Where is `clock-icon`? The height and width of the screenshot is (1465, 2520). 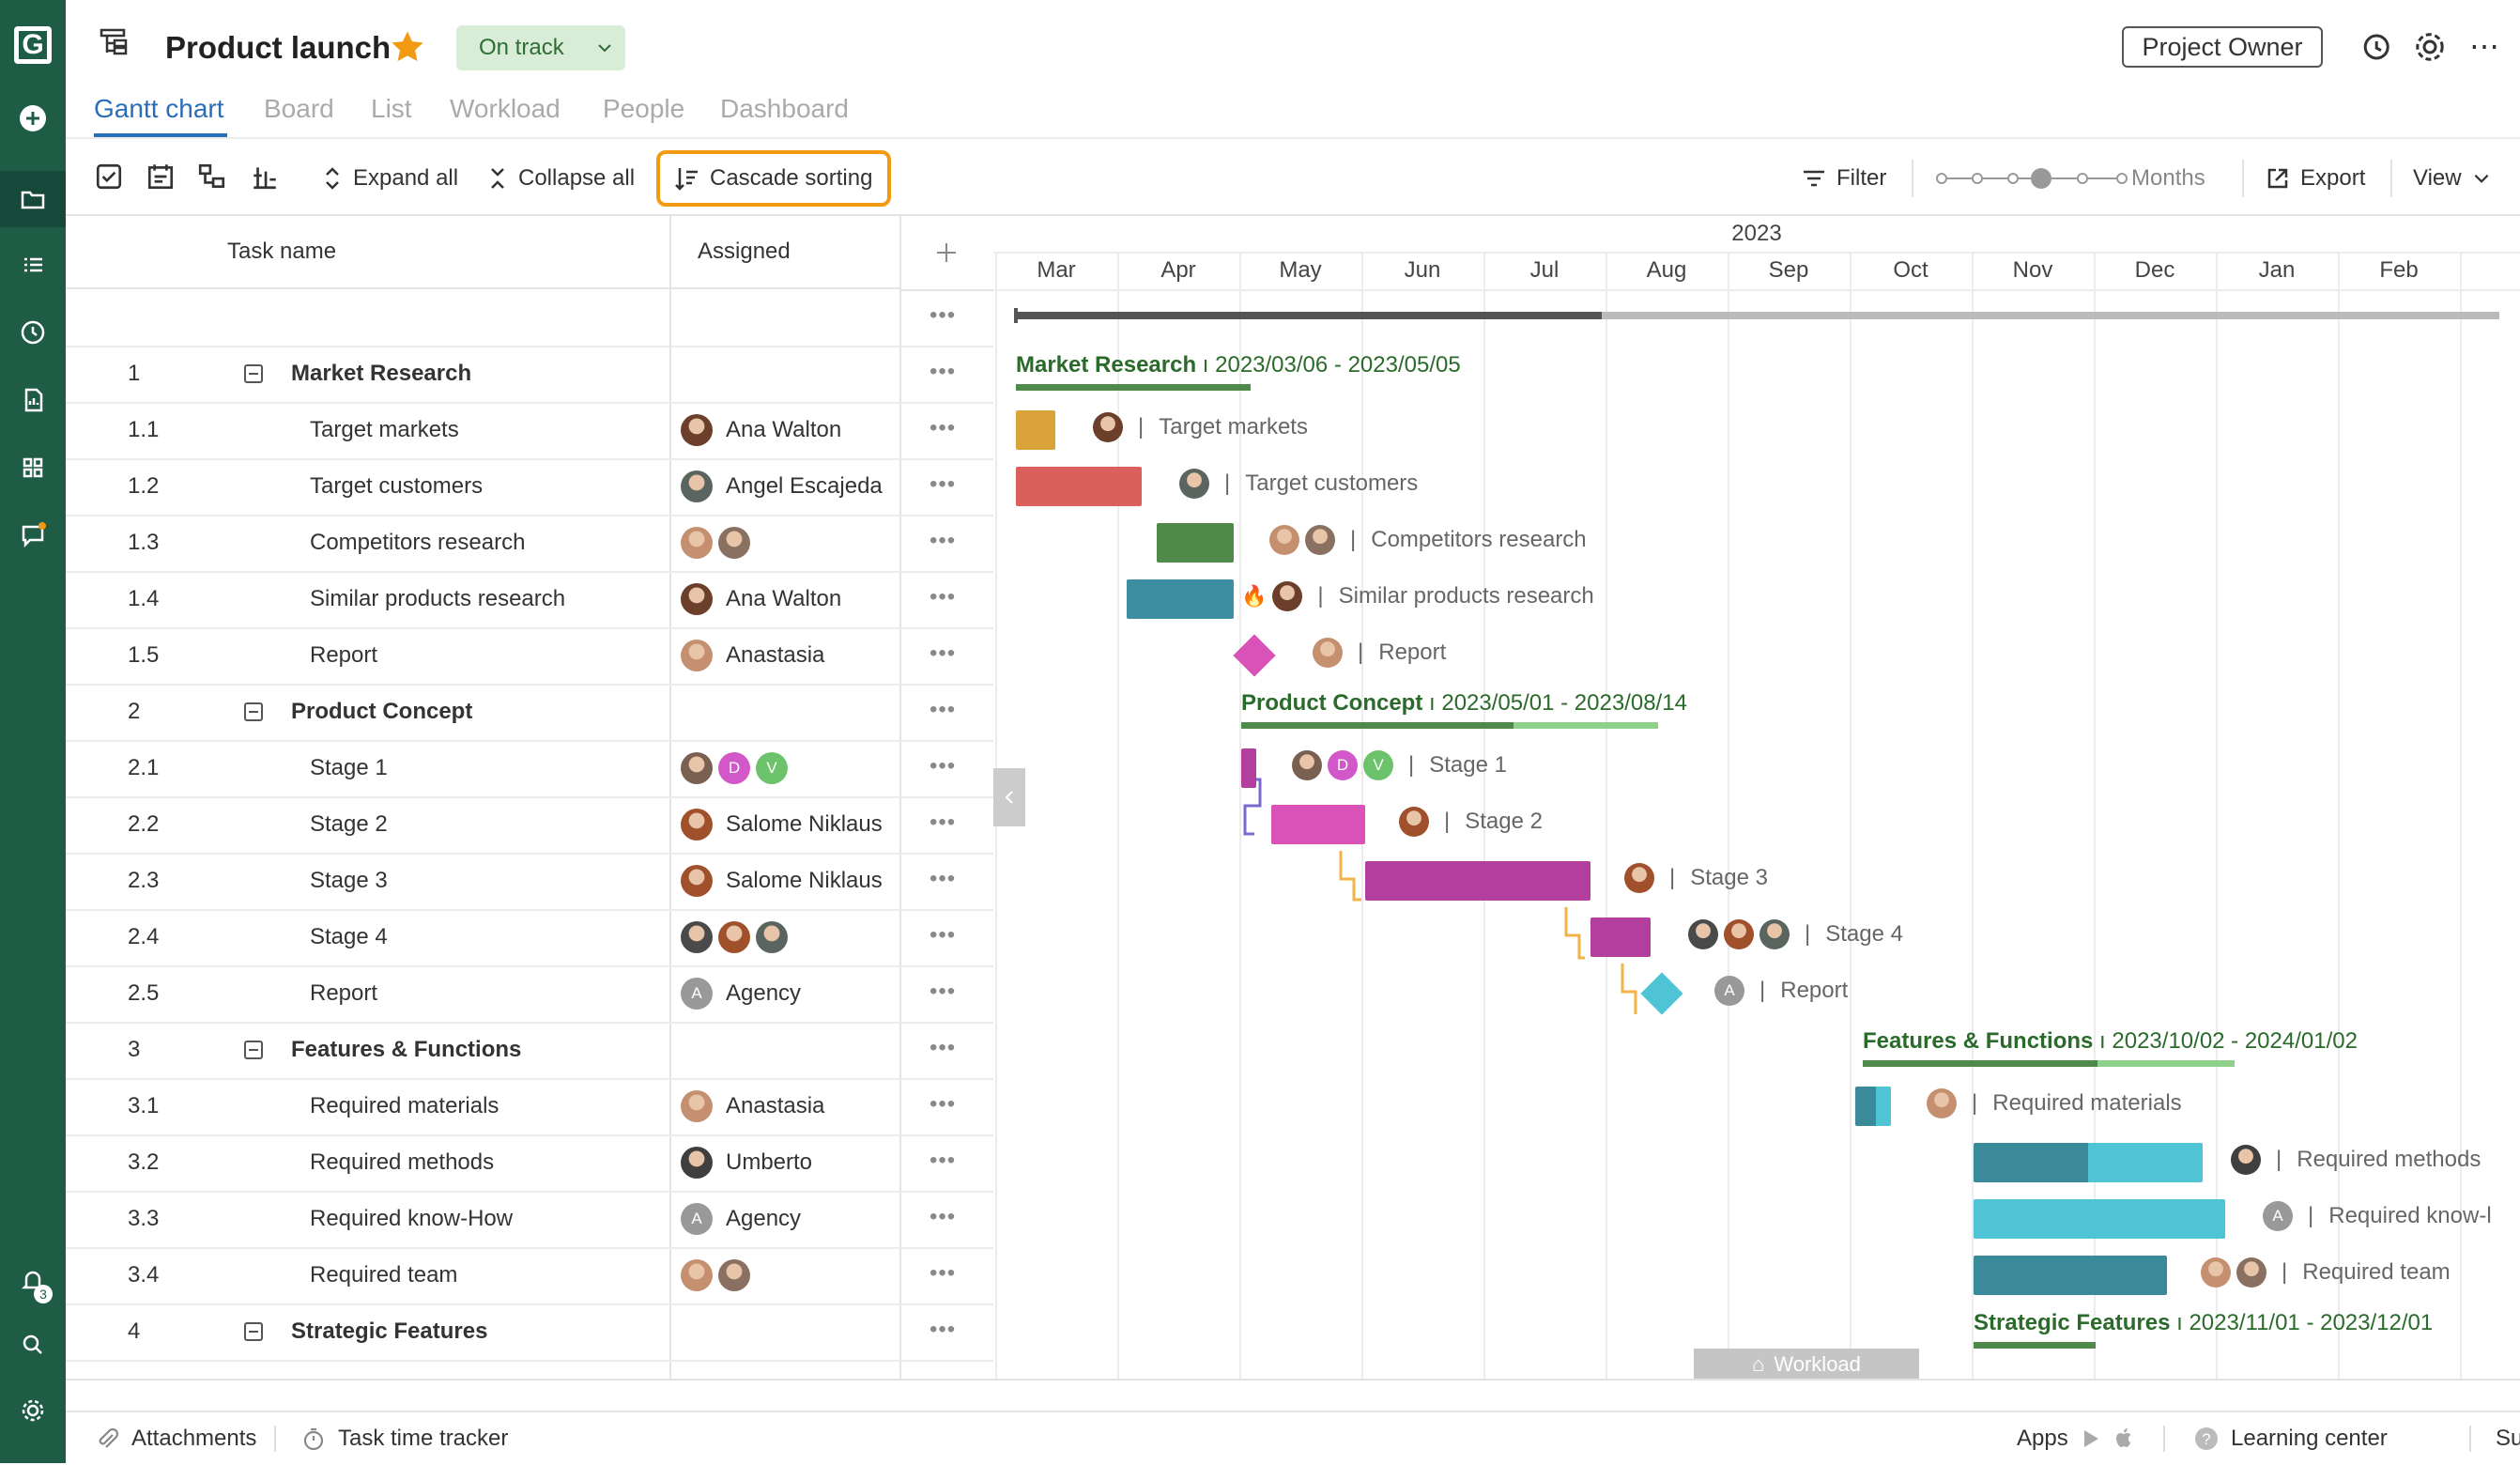
clock-icon is located at coordinates (33, 332).